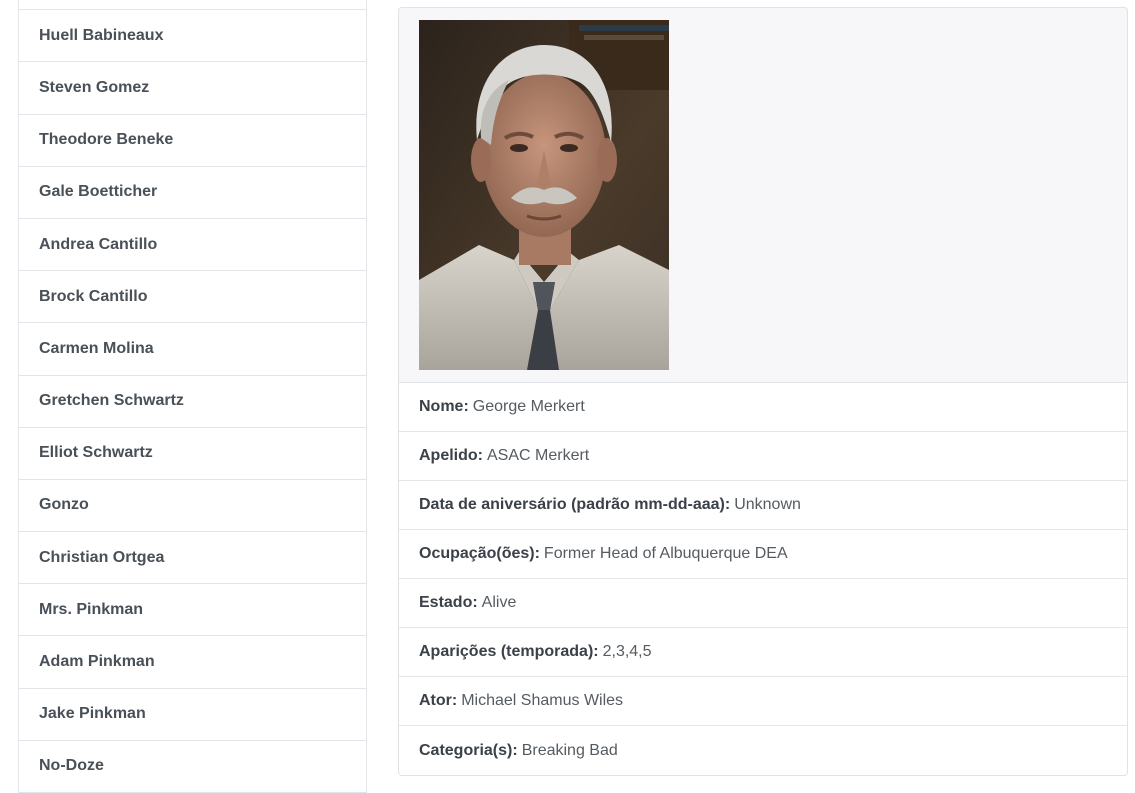 Image resolution: width=1135 pixels, height=793 pixels. I want to click on detail-row-estado: Estado: Alive, so click(763, 603).